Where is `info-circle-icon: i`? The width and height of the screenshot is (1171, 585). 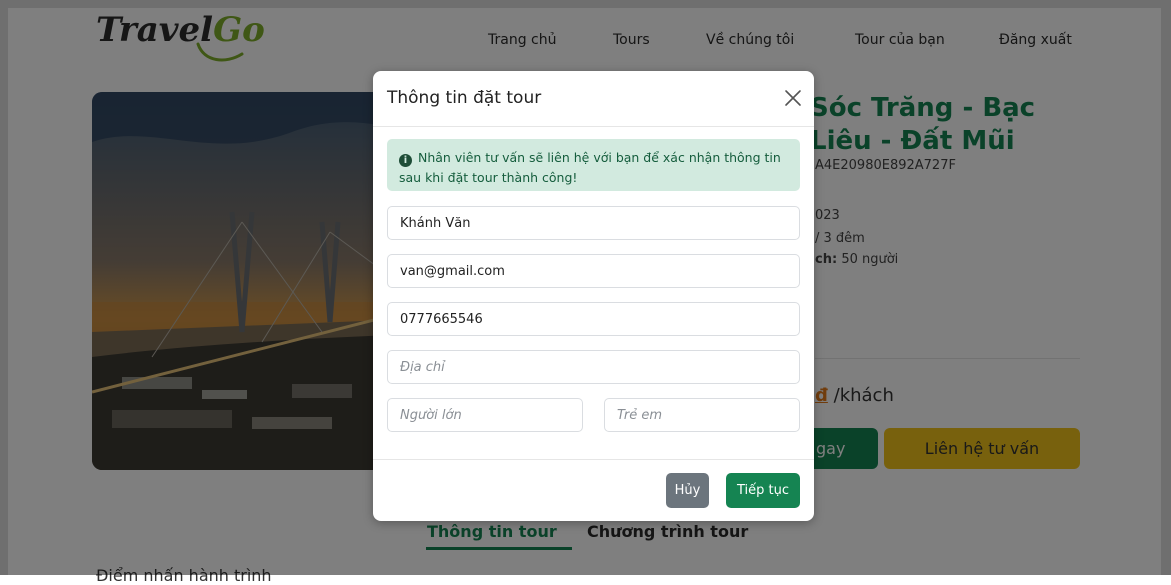
info-circle-icon: i is located at coordinates (405, 160).